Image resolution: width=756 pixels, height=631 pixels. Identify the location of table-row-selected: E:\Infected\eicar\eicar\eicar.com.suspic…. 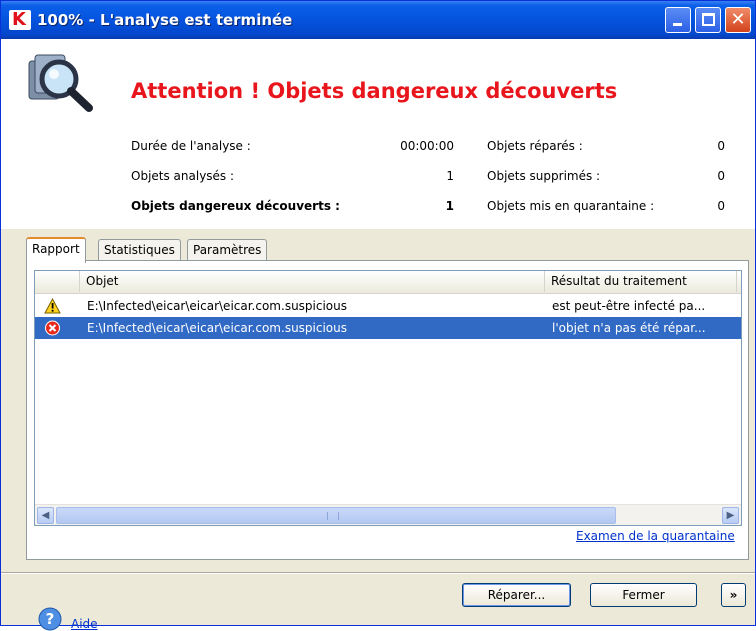
(388, 328).